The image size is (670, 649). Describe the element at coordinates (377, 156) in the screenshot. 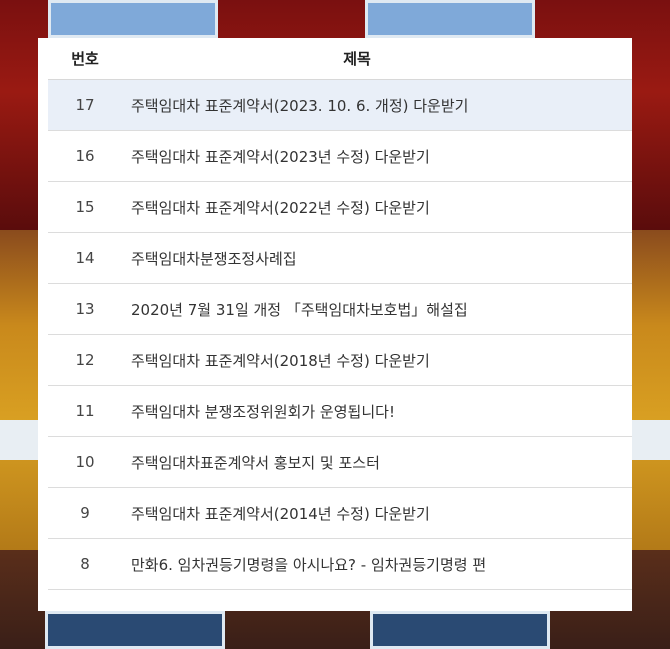

I see `row-title-link: 주택임대차 표준계약서(2023년 수정) 다운받기` at that location.